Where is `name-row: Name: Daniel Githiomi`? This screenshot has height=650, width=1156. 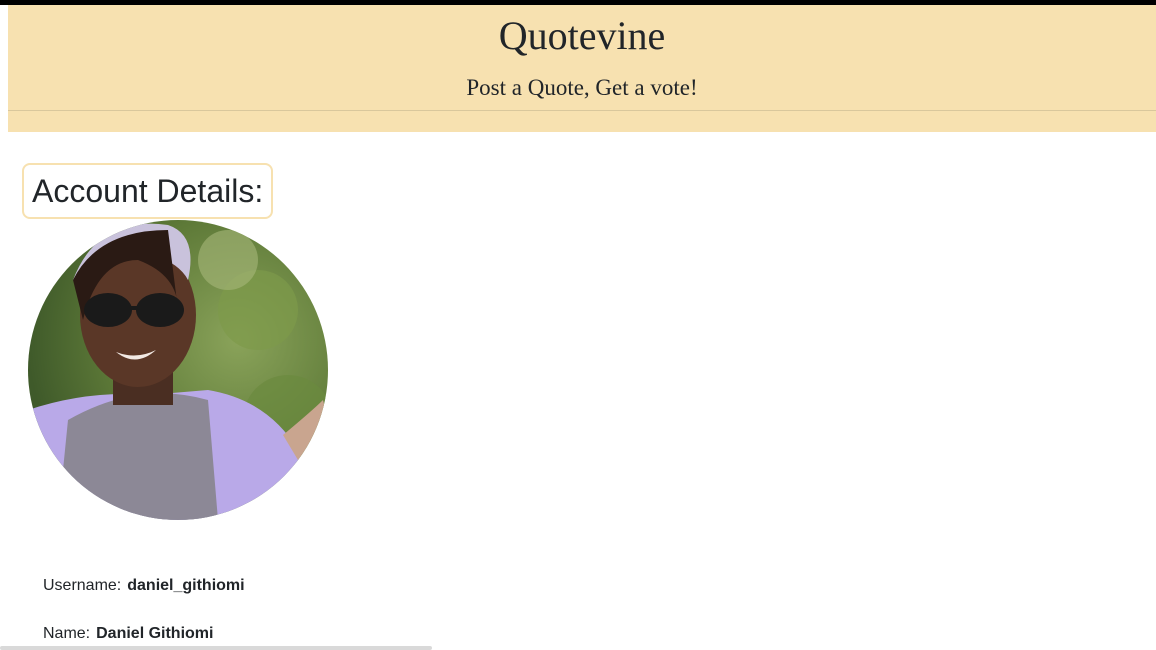
name-row: Name: Daniel Githiomi is located at coordinates (128, 634).